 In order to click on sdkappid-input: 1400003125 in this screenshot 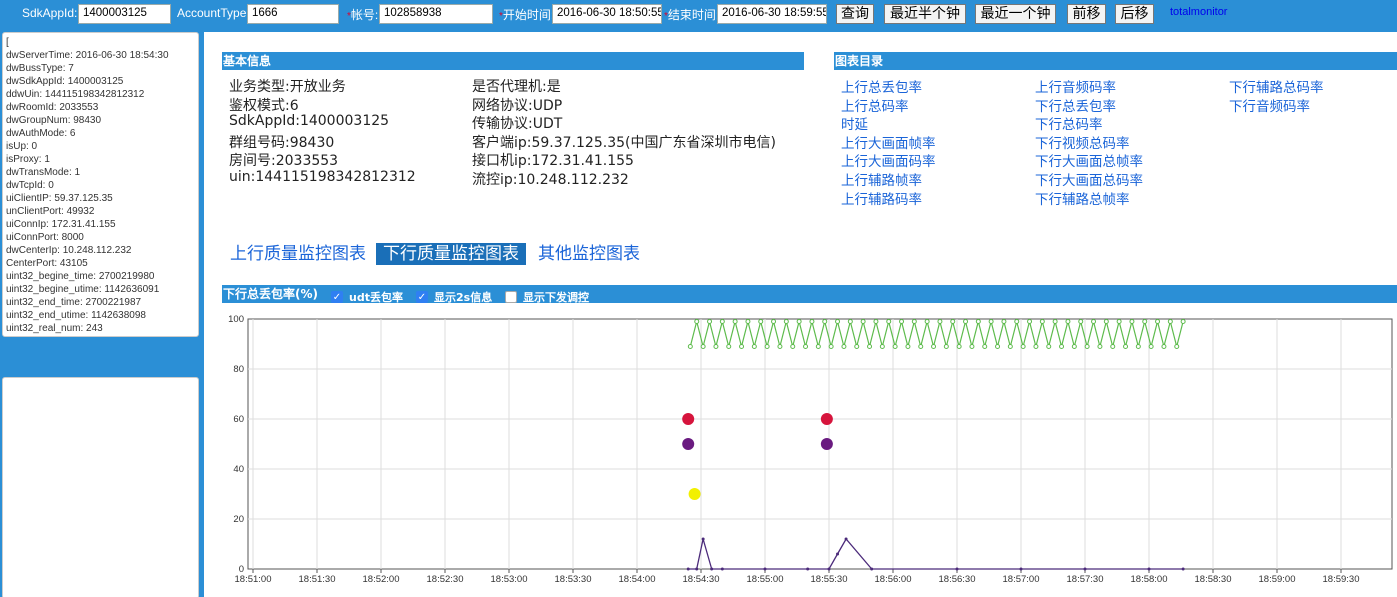, I will do `click(124, 14)`.